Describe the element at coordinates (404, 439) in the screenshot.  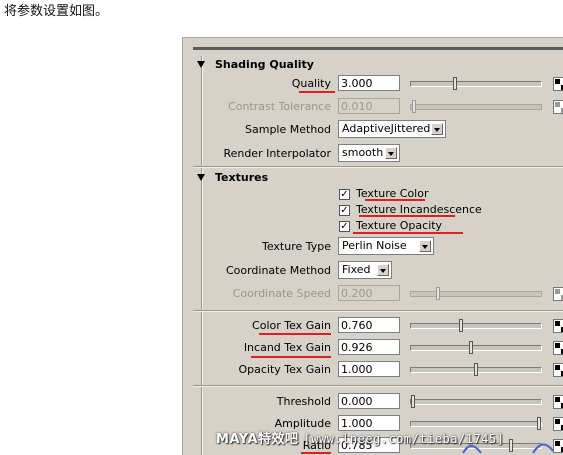
I see `watermark-url: [www.lneeg.com/tieba/1745]` at that location.